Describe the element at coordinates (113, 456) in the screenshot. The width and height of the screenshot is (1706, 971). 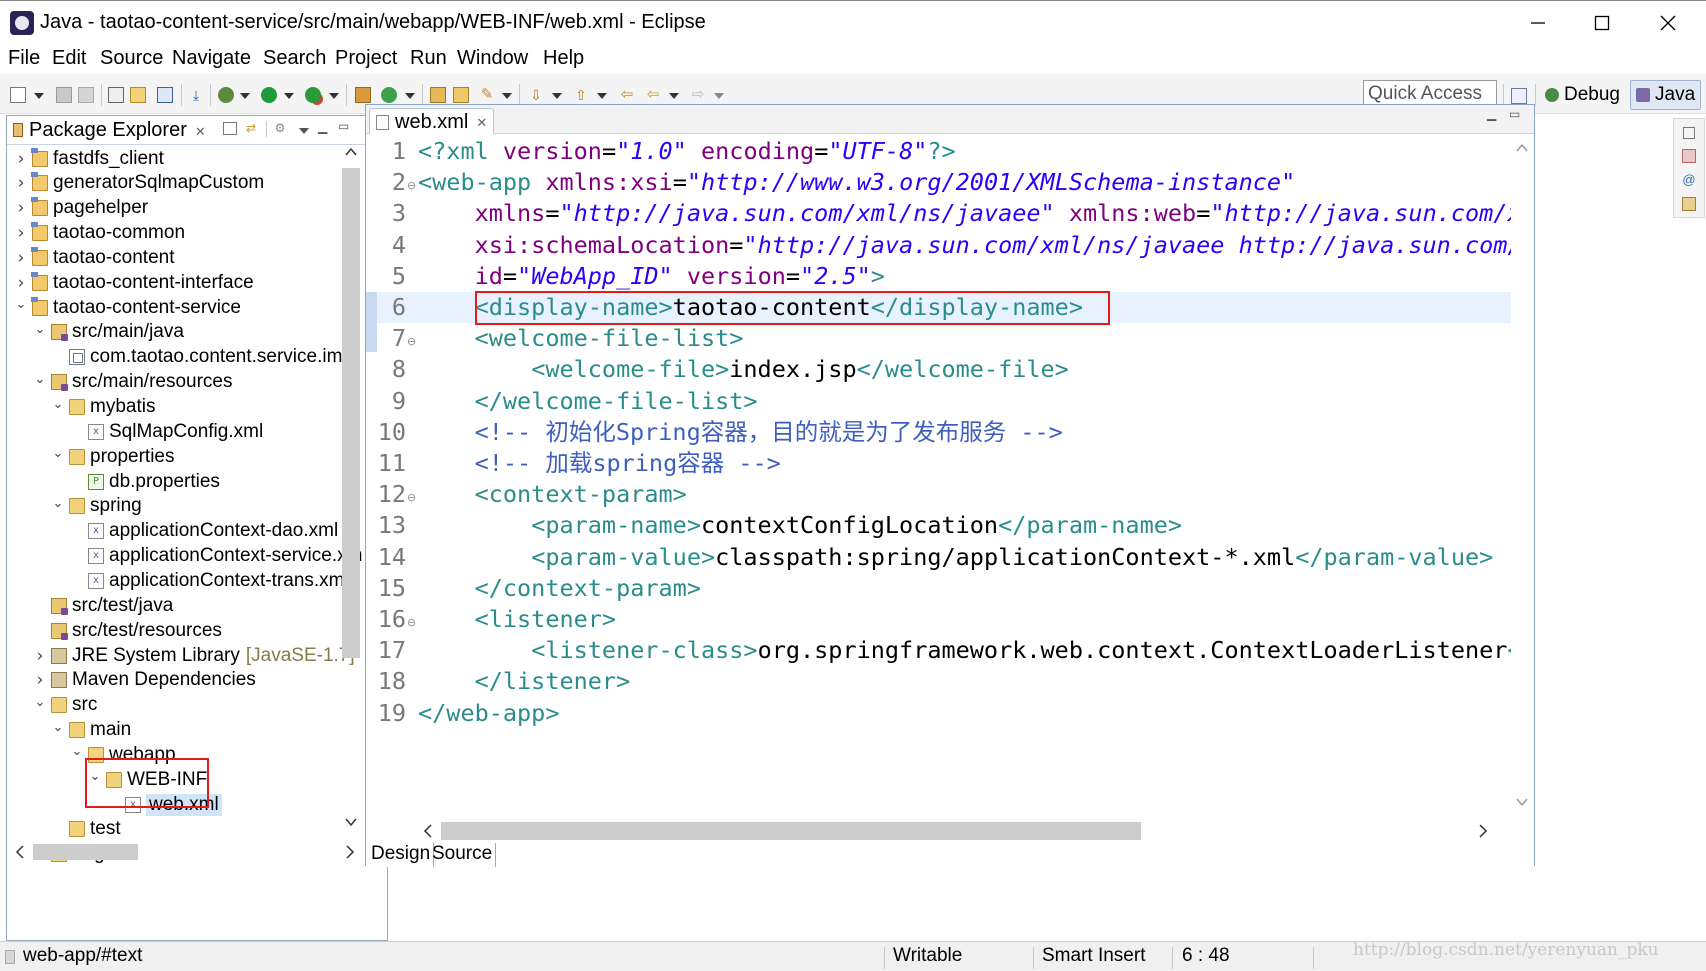
I see `tree-item: ⌄ properties` at that location.